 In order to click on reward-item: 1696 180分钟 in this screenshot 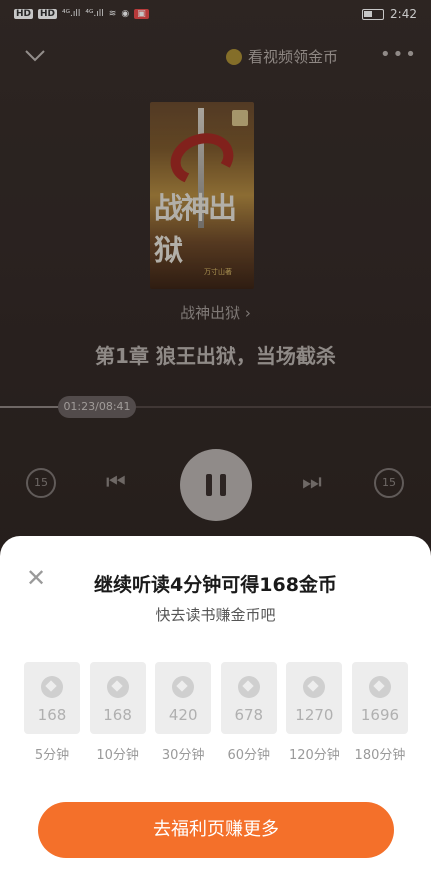, I will do `click(379, 712)`.